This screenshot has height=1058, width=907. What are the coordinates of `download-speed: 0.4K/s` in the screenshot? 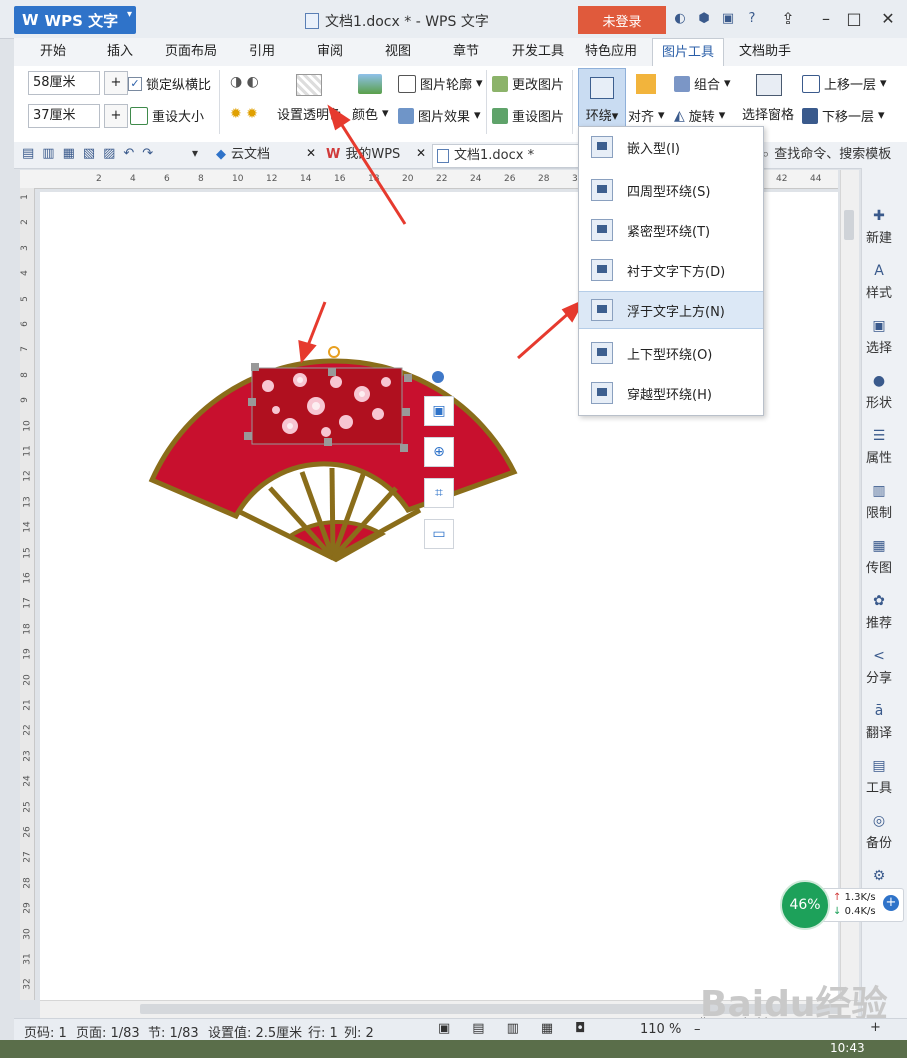 It's located at (860, 911).